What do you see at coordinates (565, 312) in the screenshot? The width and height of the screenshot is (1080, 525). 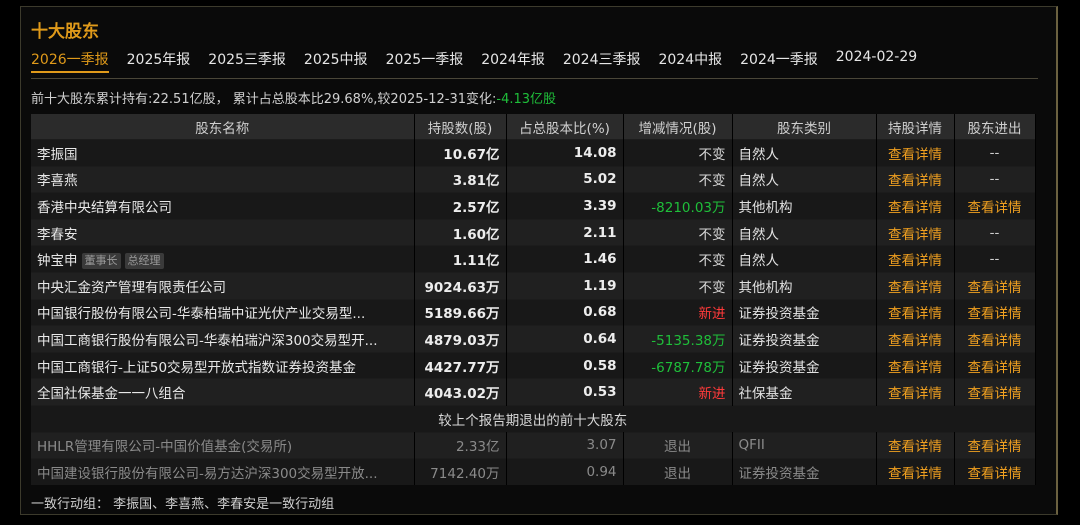 I see `share-ratio: 0.68` at bounding box center [565, 312].